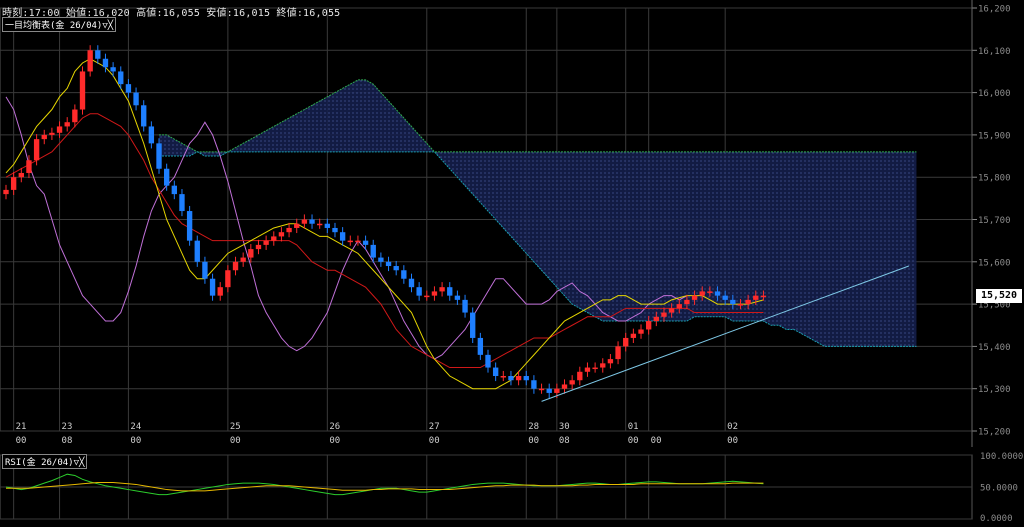  I want to click on rsi-lines, so click(384, 484).